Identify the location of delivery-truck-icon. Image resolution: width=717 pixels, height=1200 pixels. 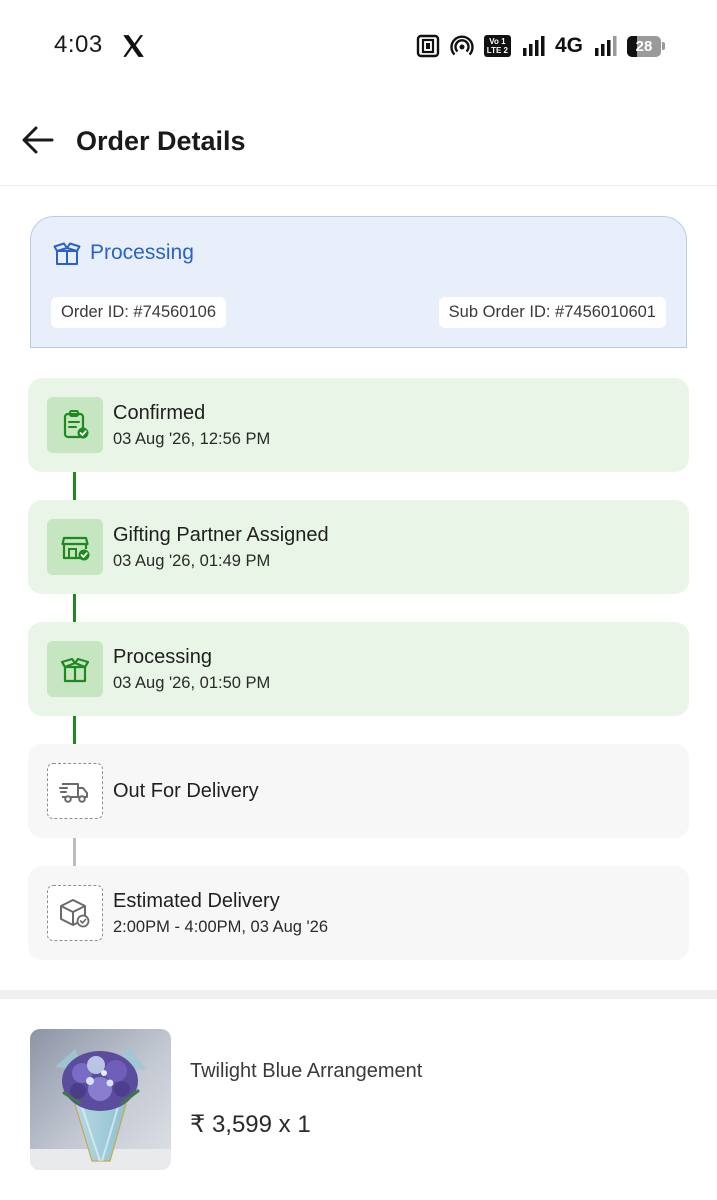
(75, 791).